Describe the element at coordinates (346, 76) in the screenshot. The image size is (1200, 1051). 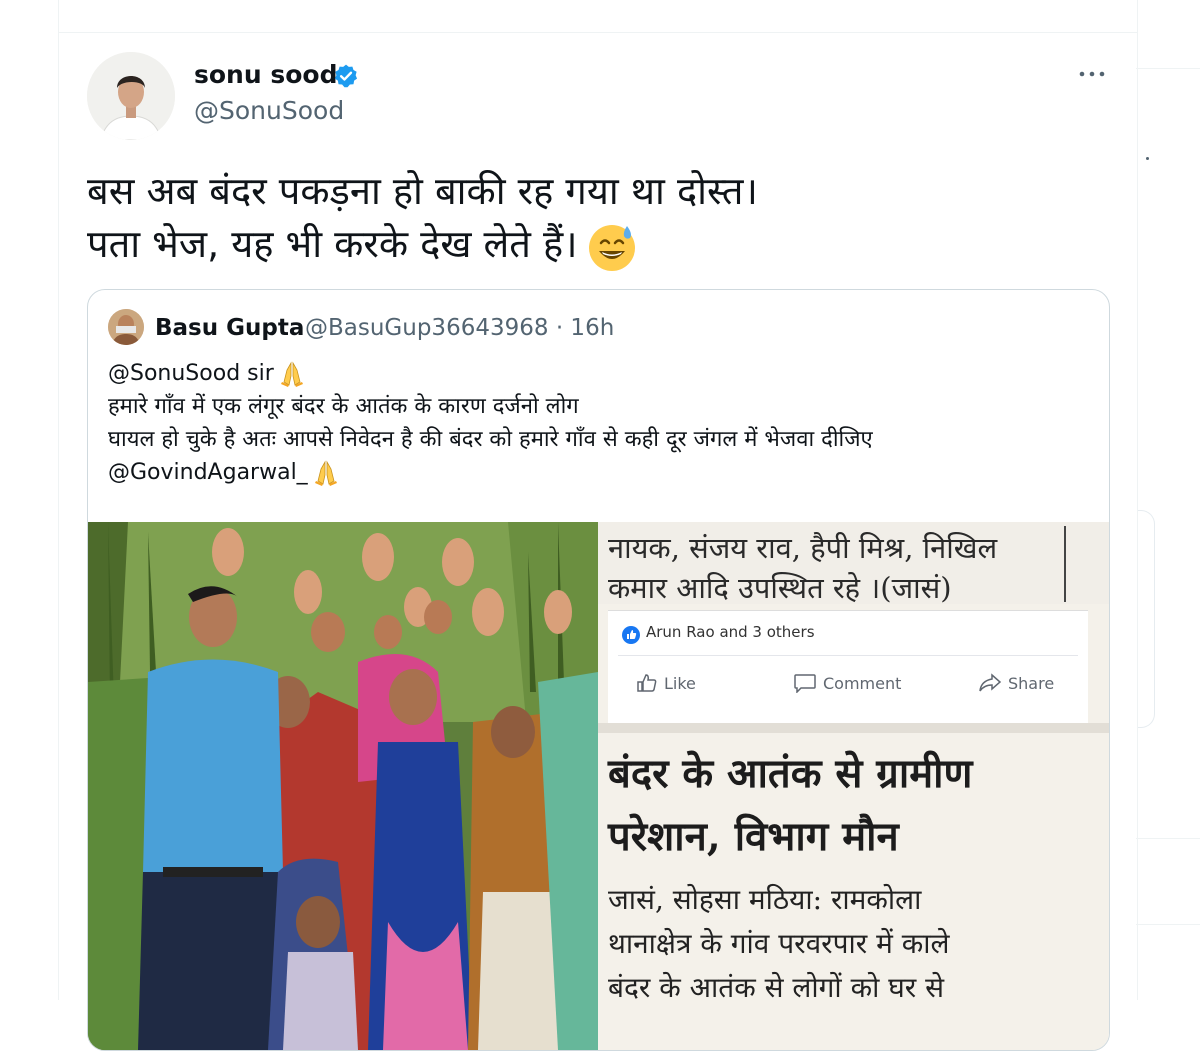
I see `verified-badge-icon` at that location.